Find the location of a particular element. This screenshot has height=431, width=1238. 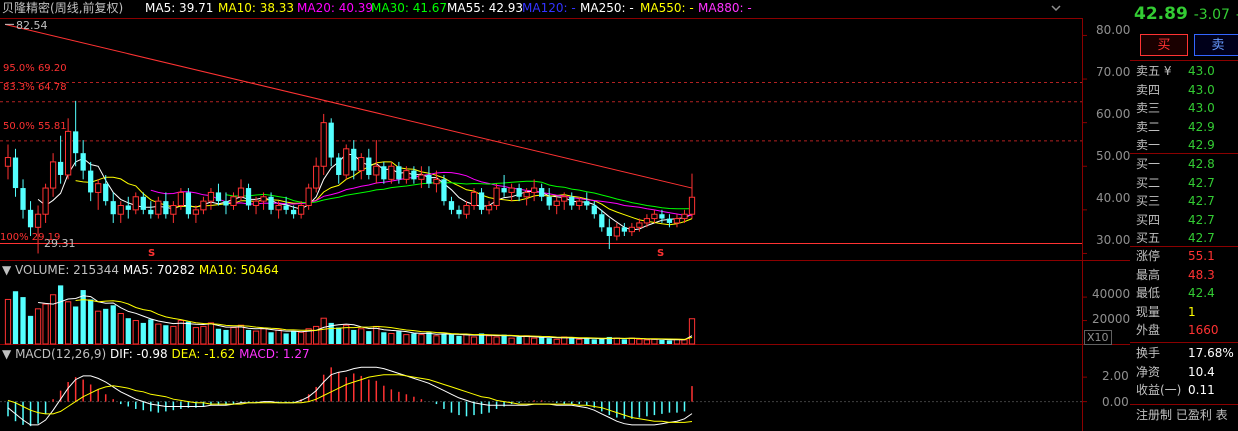

ask-row-3: 卖二 42.9 is located at coordinates (1187, 127).